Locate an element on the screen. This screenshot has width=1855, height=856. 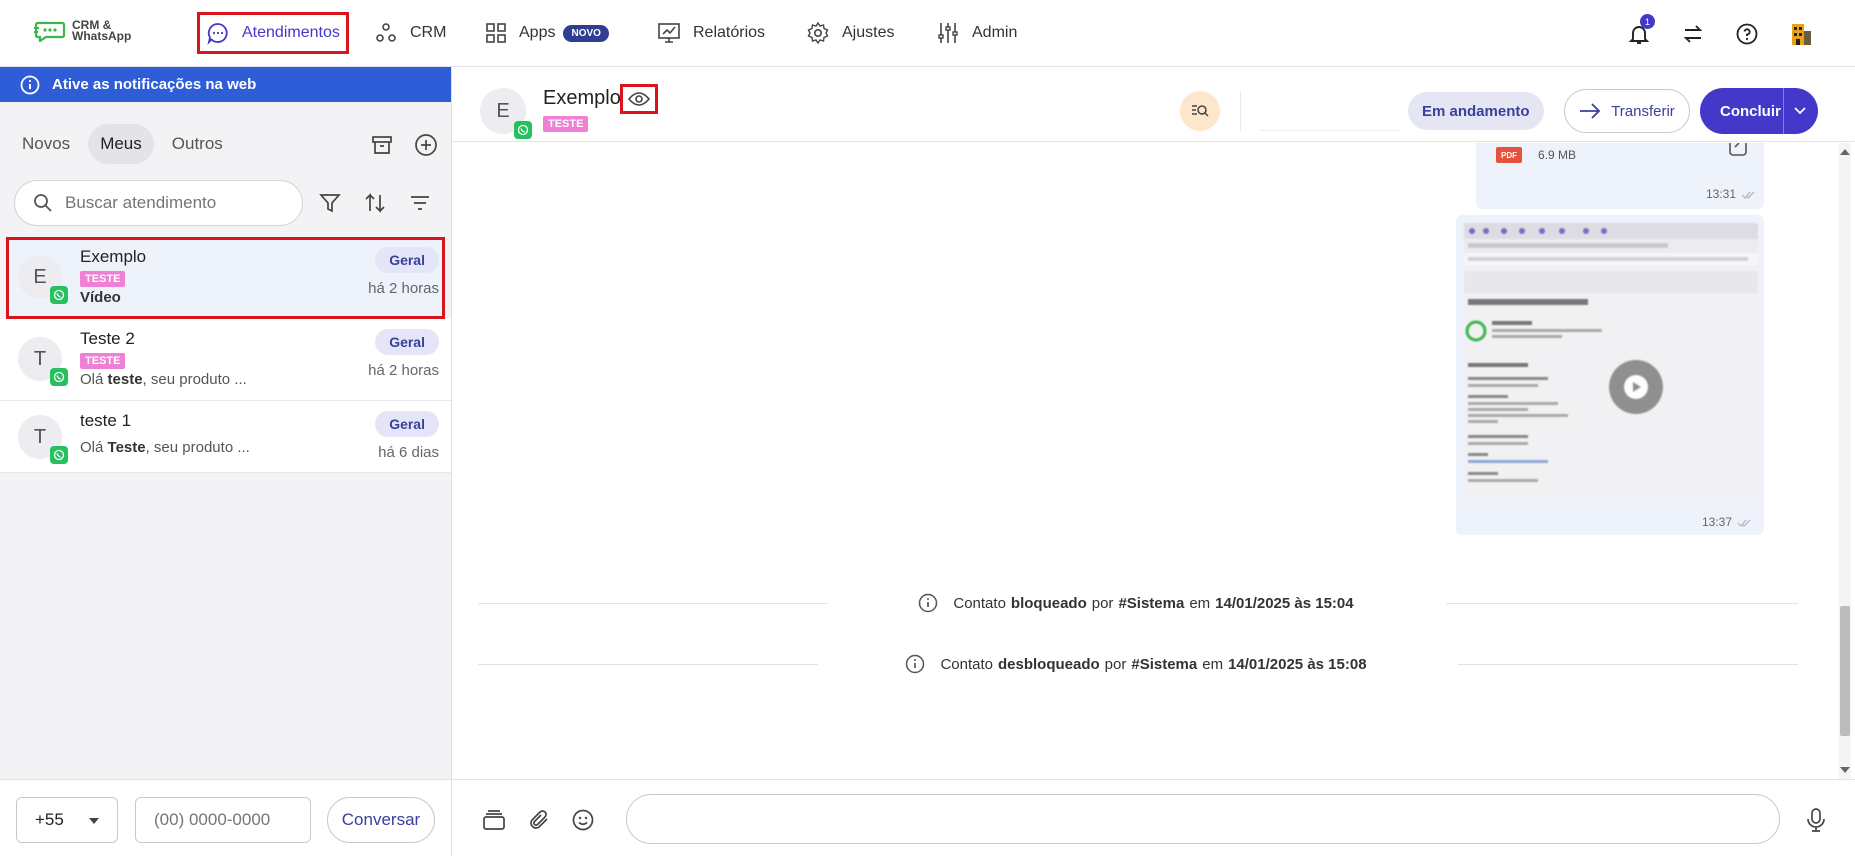
play-video-button is located at coordinates (1636, 387).